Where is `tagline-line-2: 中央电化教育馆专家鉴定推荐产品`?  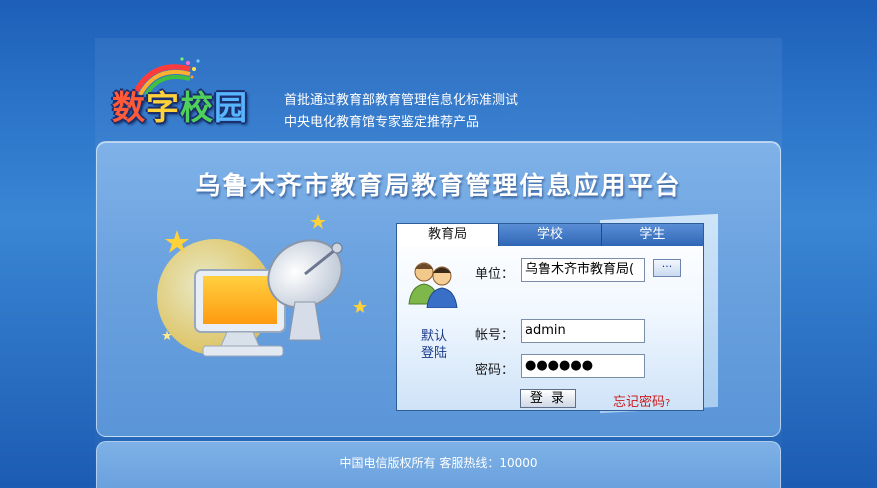 tagline-line-2: 中央电化教育馆专家鉴定推荐产品 is located at coordinates (382, 122).